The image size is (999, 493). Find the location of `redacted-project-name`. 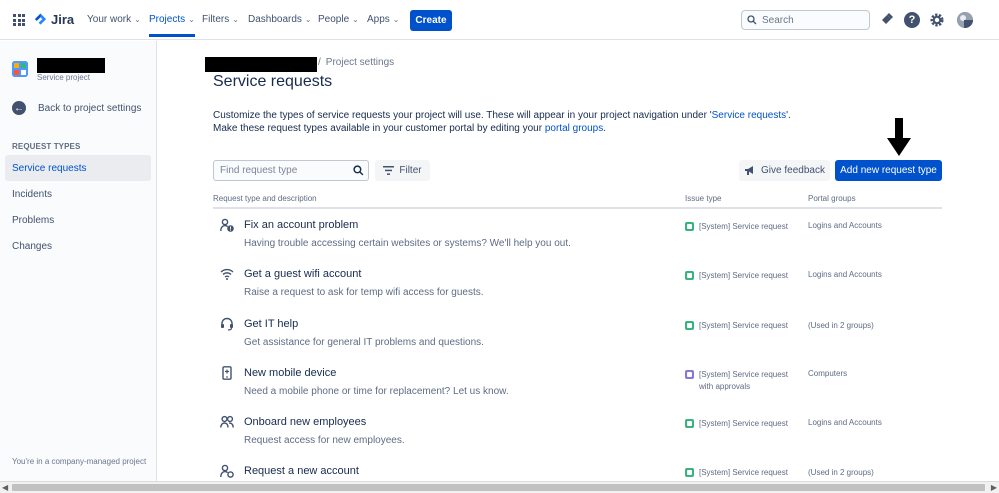

redacted-project-name is located at coordinates (71, 65).